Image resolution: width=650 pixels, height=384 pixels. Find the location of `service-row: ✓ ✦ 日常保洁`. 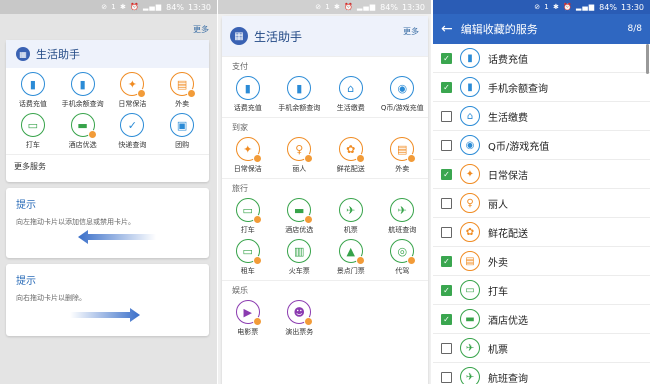

service-row: ✓ ✦ 日常保洁 is located at coordinates (541, 174).